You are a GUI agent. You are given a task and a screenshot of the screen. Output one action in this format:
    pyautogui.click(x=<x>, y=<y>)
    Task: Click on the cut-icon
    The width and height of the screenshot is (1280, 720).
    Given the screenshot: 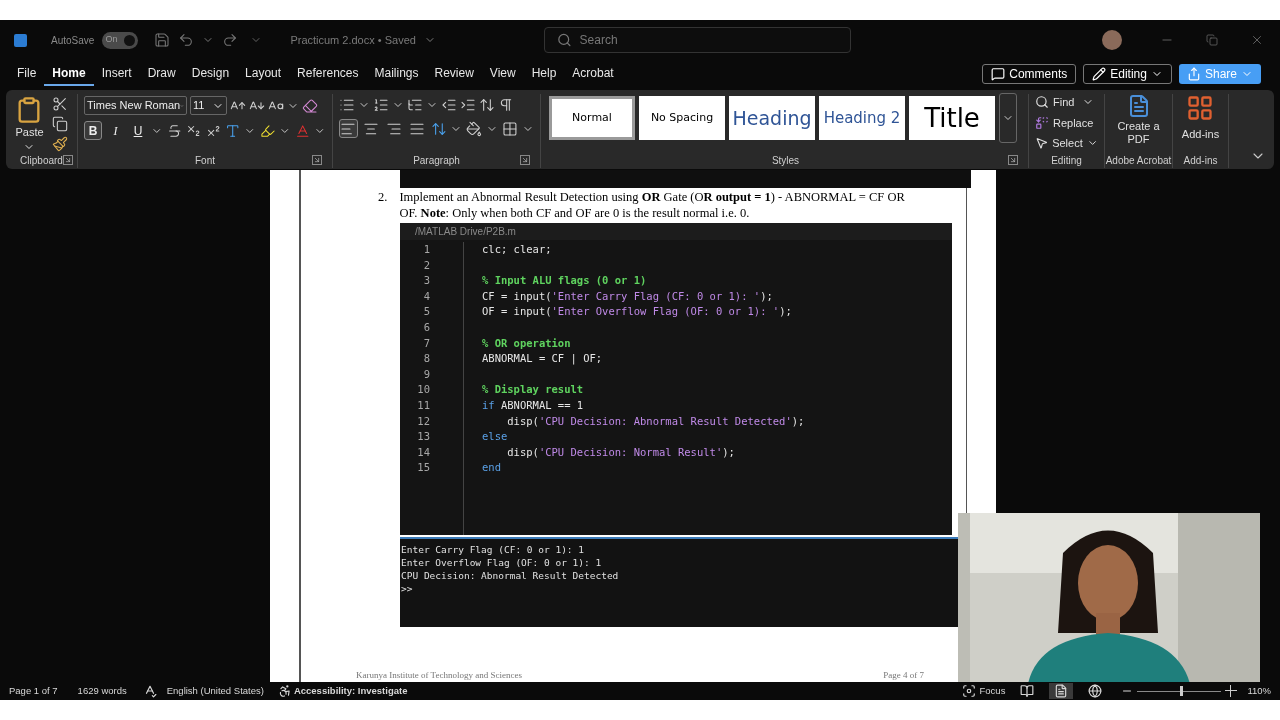 What is the action you would take?
    pyautogui.click(x=59, y=104)
    